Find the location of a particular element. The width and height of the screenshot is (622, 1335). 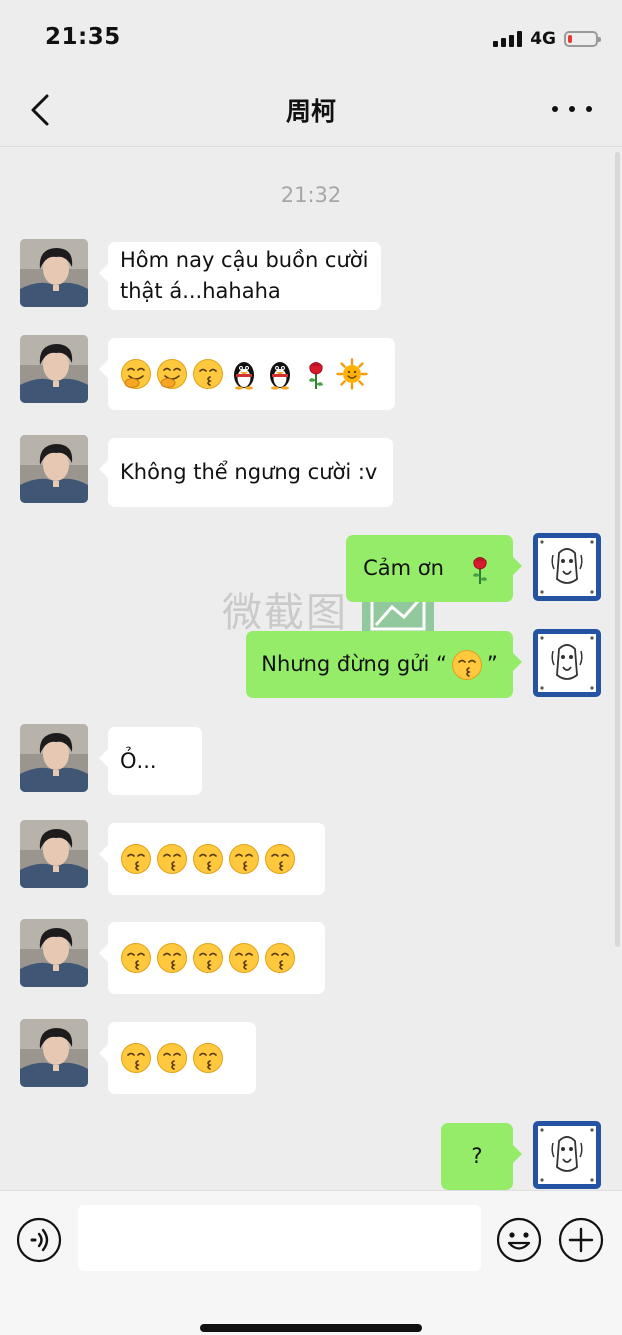

input-bar is located at coordinates (311, 1262).